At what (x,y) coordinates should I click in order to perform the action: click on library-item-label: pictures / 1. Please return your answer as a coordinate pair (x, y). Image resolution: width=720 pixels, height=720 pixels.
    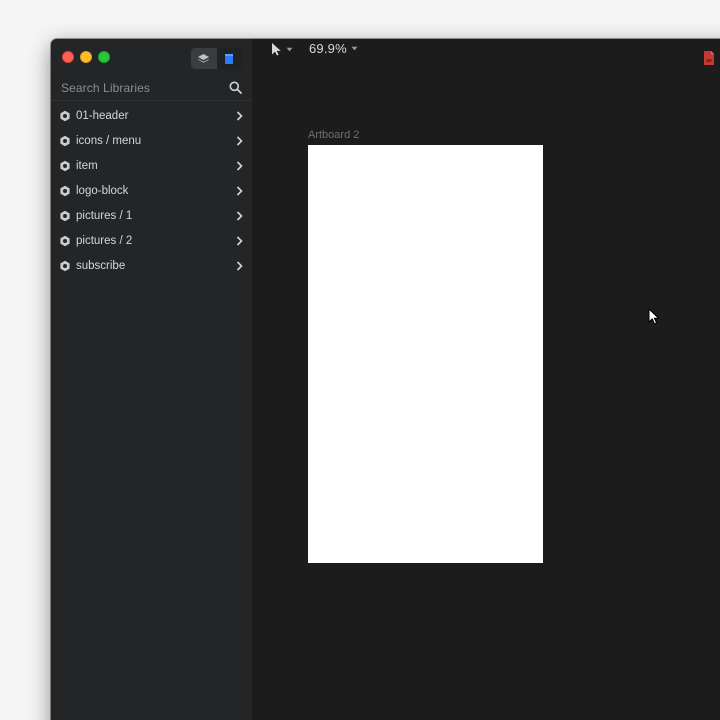
    Looking at the image, I should click on (104, 215).